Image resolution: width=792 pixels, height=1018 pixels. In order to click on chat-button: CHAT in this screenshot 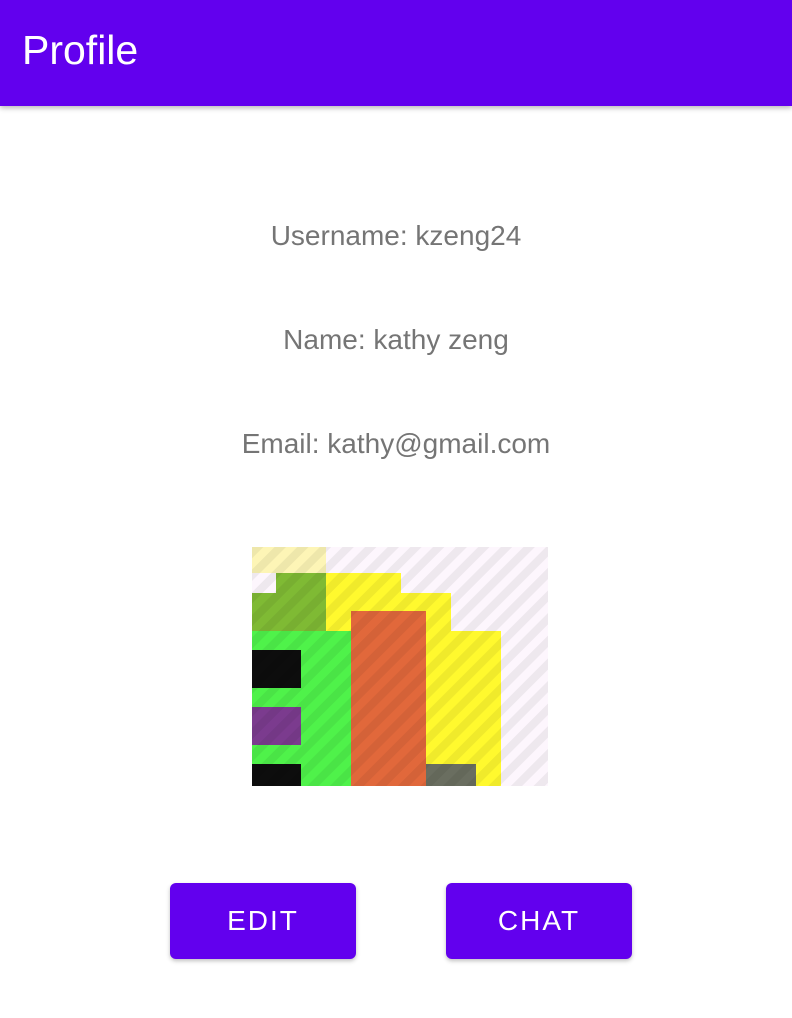, I will do `click(539, 921)`.